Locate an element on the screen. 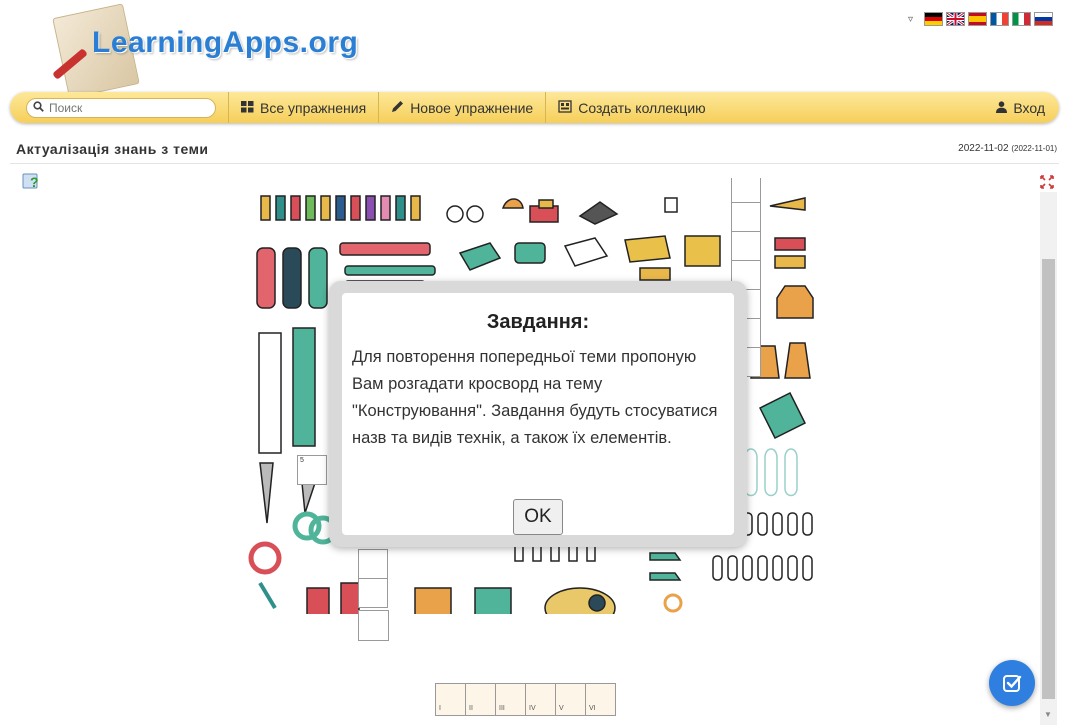 The image size is (1069, 725). ok-button: OK is located at coordinates (538, 517).